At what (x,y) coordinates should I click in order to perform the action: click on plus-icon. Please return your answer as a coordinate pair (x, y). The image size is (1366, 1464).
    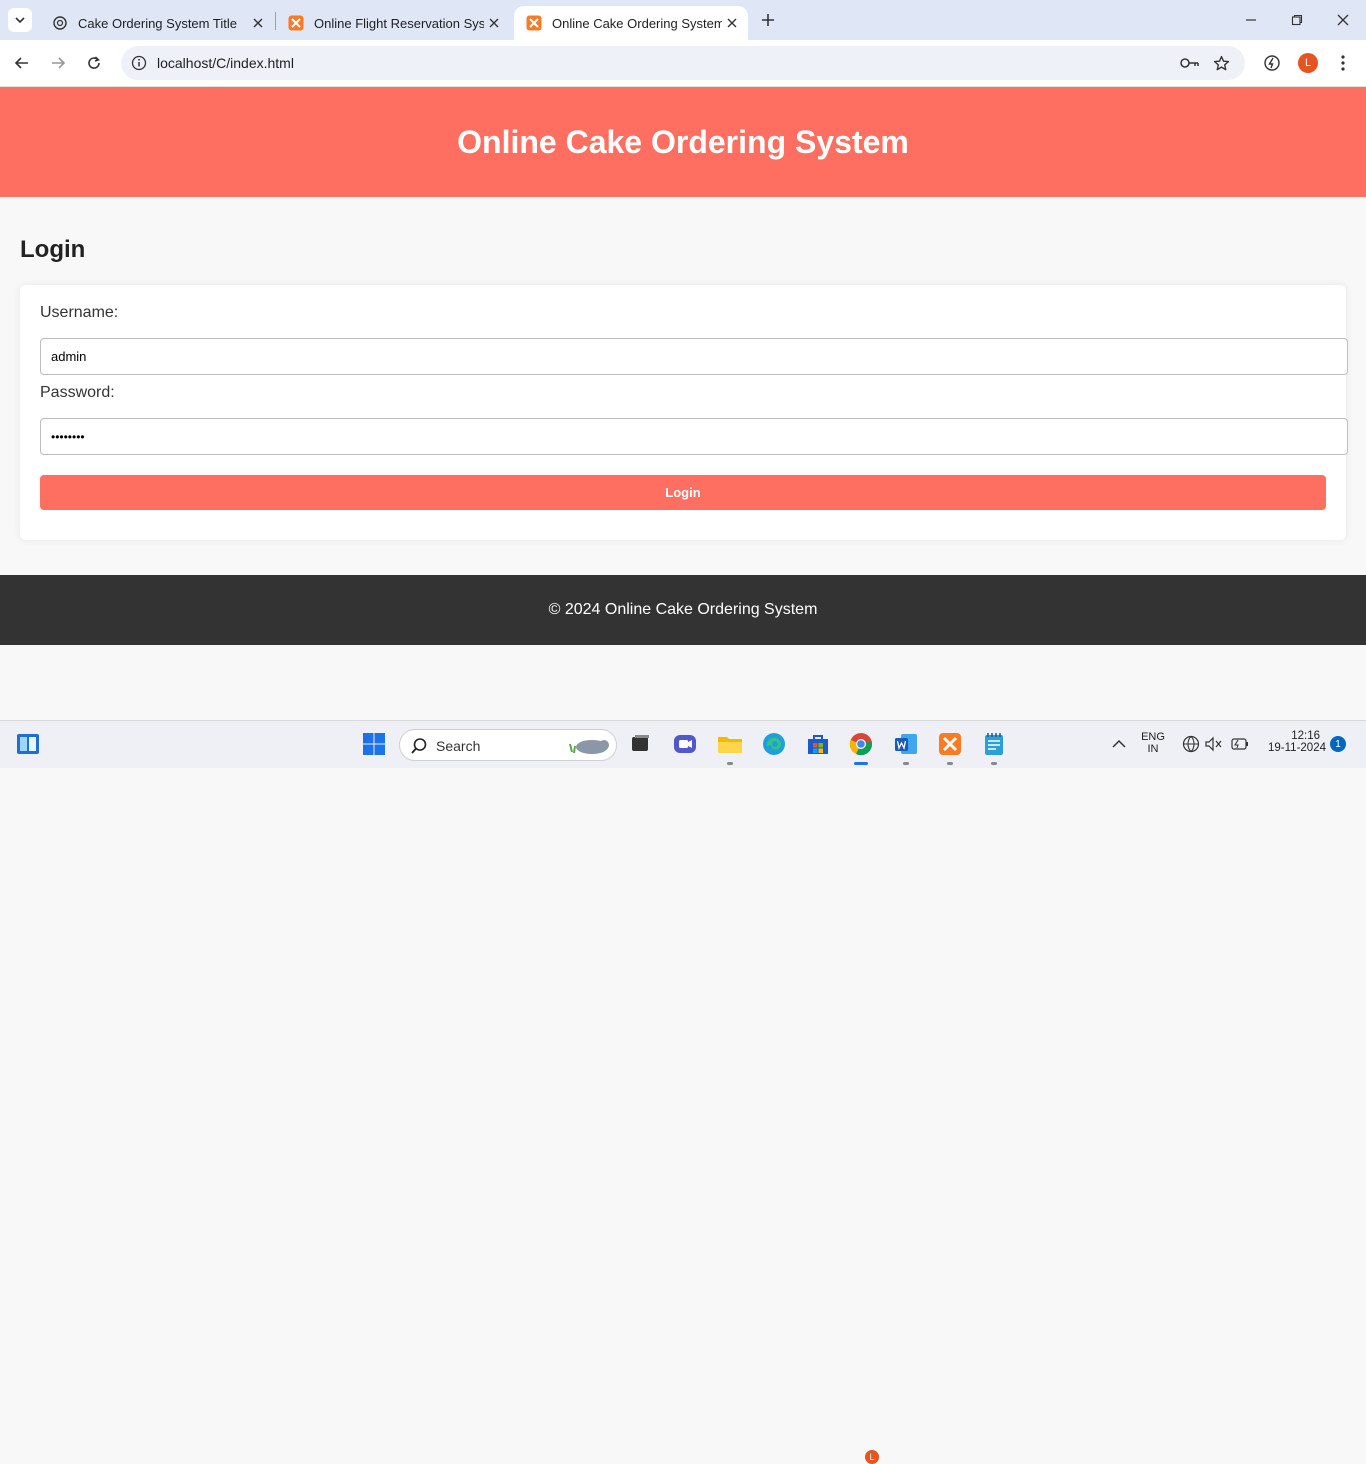
    Looking at the image, I should click on (768, 20).